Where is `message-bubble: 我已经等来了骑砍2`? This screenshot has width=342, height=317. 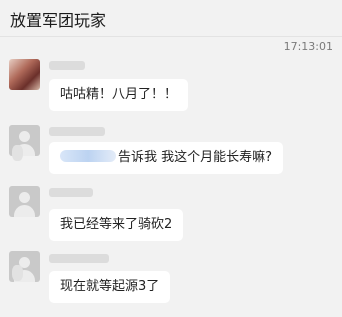 message-bubble: 我已经等来了骑砍2 is located at coordinates (116, 225).